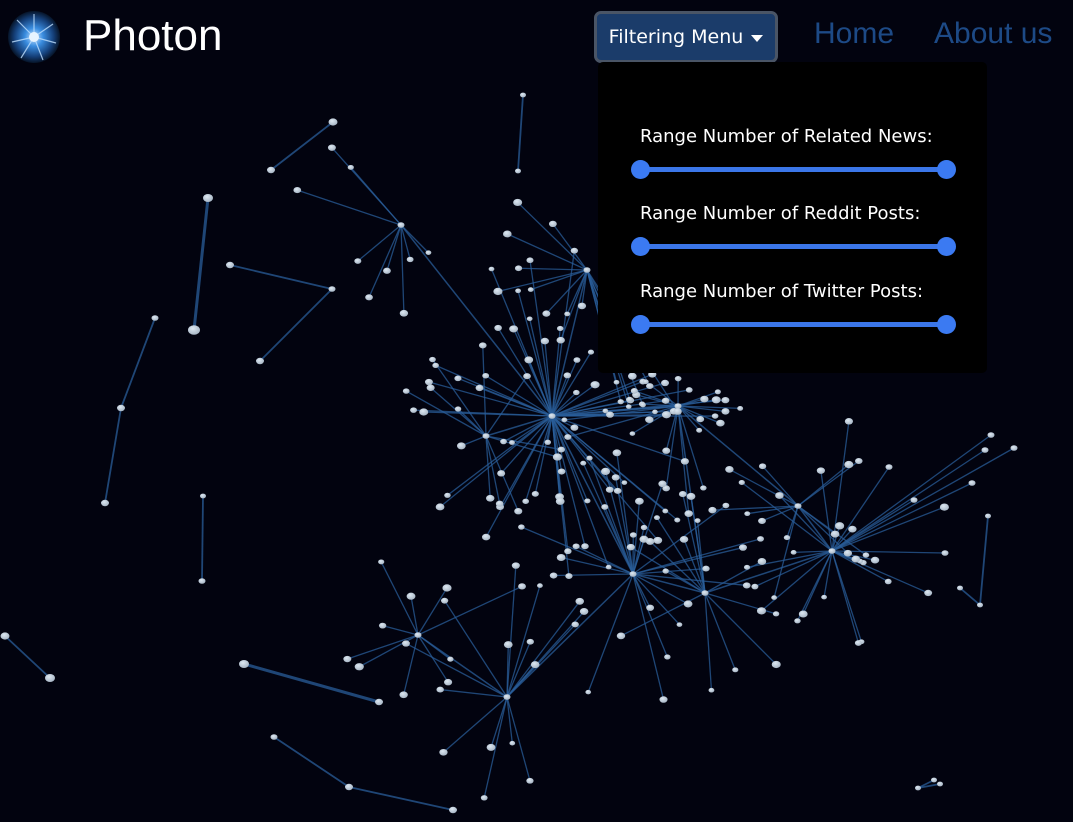 This screenshot has width=1073, height=822. Describe the element at coordinates (993, 34) in the screenshot. I see `nav-link-about-us: About us` at that location.